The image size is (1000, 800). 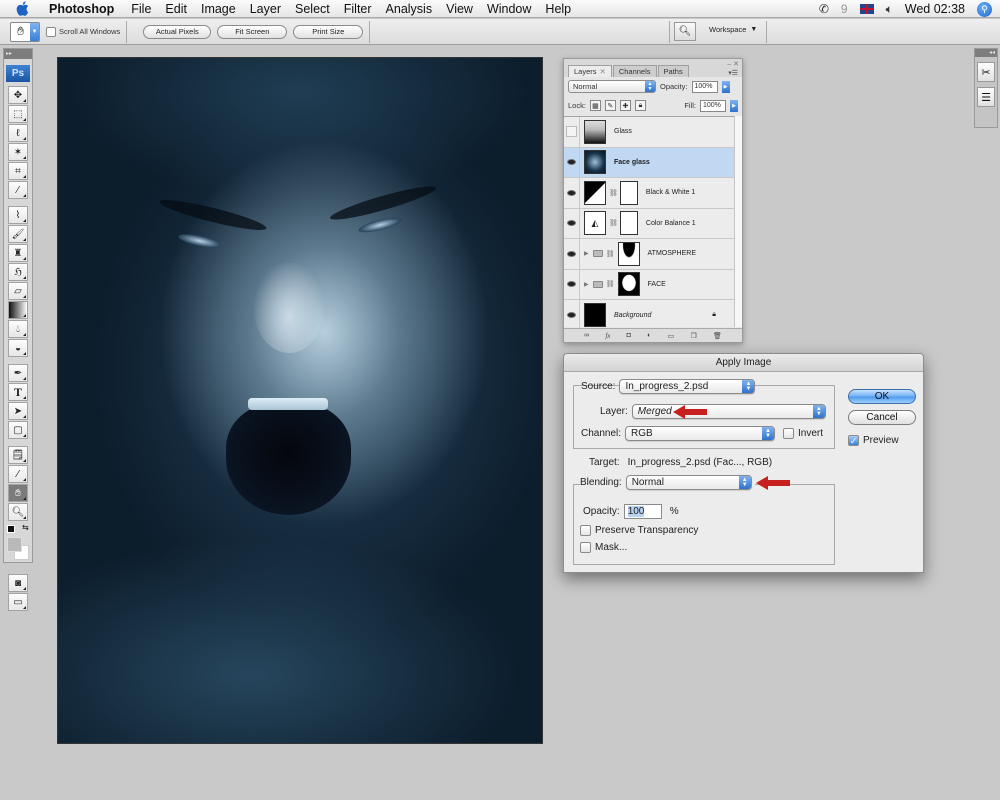 I want to click on menu-app-name: Photoshop, so click(x=83, y=9).